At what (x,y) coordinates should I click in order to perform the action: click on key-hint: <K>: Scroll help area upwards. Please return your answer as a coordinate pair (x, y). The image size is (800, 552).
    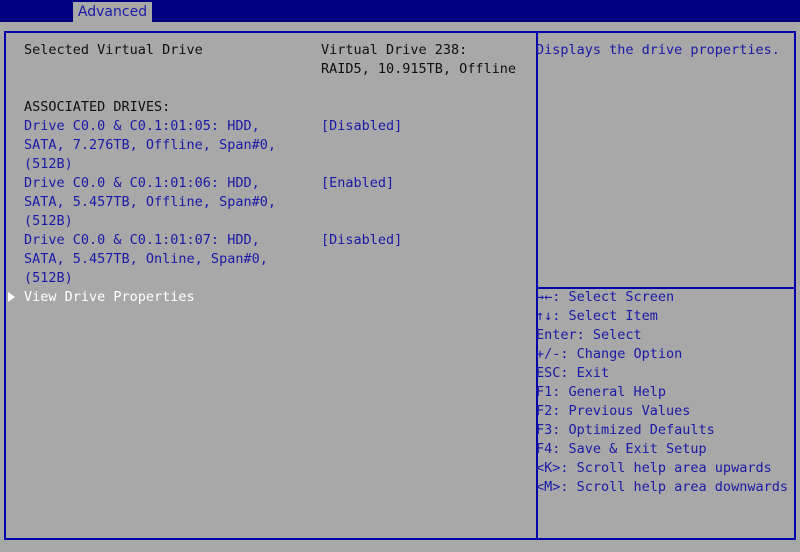
    Looking at the image, I should click on (654, 468).